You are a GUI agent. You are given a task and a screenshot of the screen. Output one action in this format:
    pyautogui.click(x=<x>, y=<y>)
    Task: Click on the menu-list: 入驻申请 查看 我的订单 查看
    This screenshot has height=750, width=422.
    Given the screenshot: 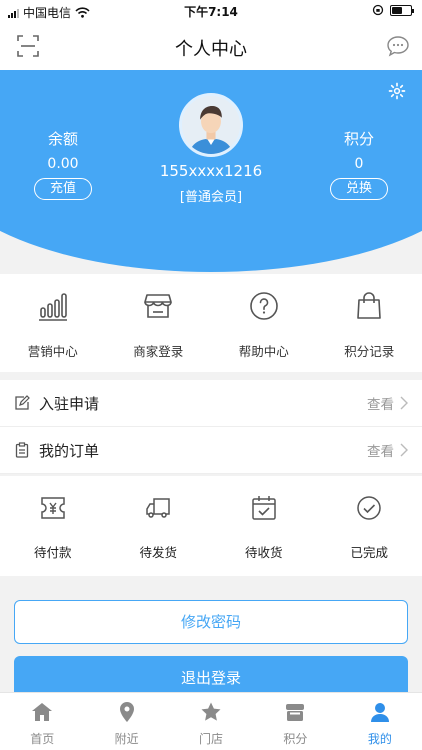 What is the action you would take?
    pyautogui.click(x=211, y=427)
    